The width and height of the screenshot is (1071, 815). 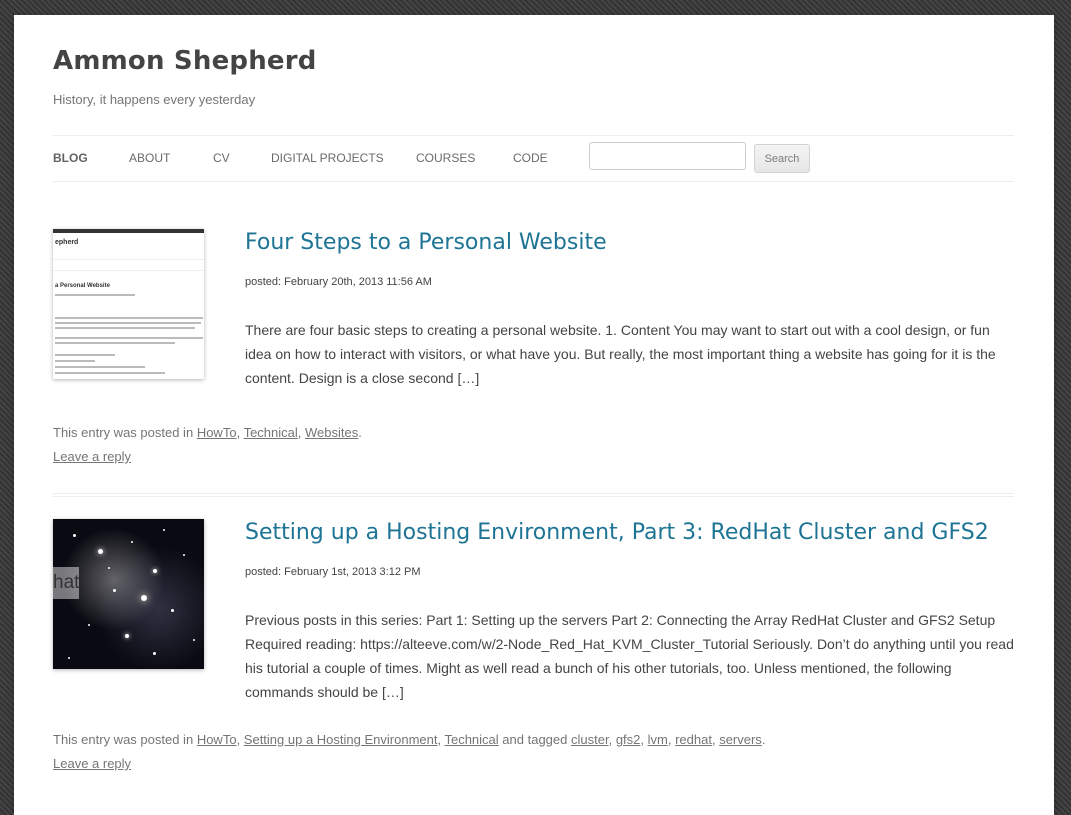 I want to click on tag-link: redhat, so click(x=693, y=739).